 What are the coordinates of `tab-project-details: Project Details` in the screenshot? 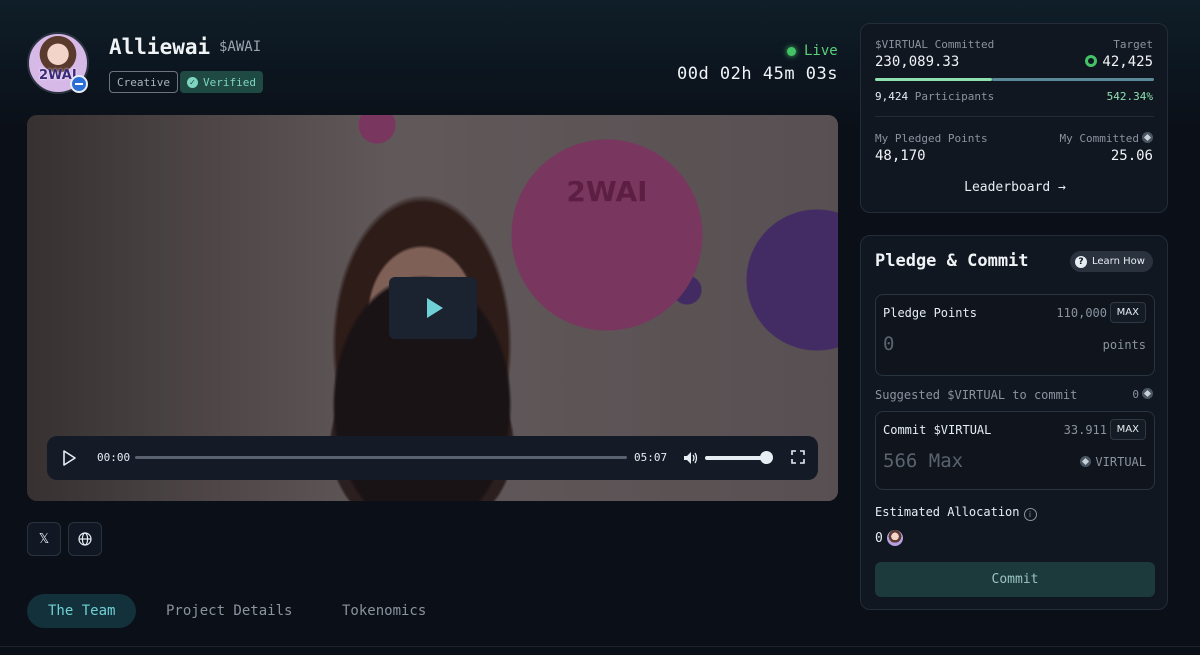 It's located at (229, 611).